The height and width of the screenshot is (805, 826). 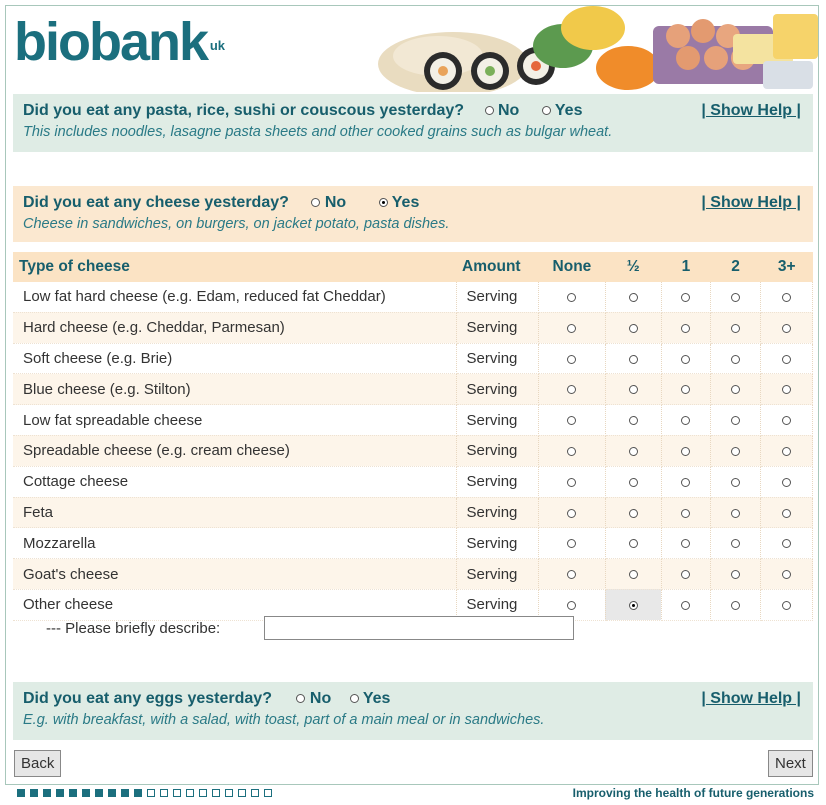 What do you see at coordinates (501, 110) in the screenshot?
I see `pasta-no-option: No` at bounding box center [501, 110].